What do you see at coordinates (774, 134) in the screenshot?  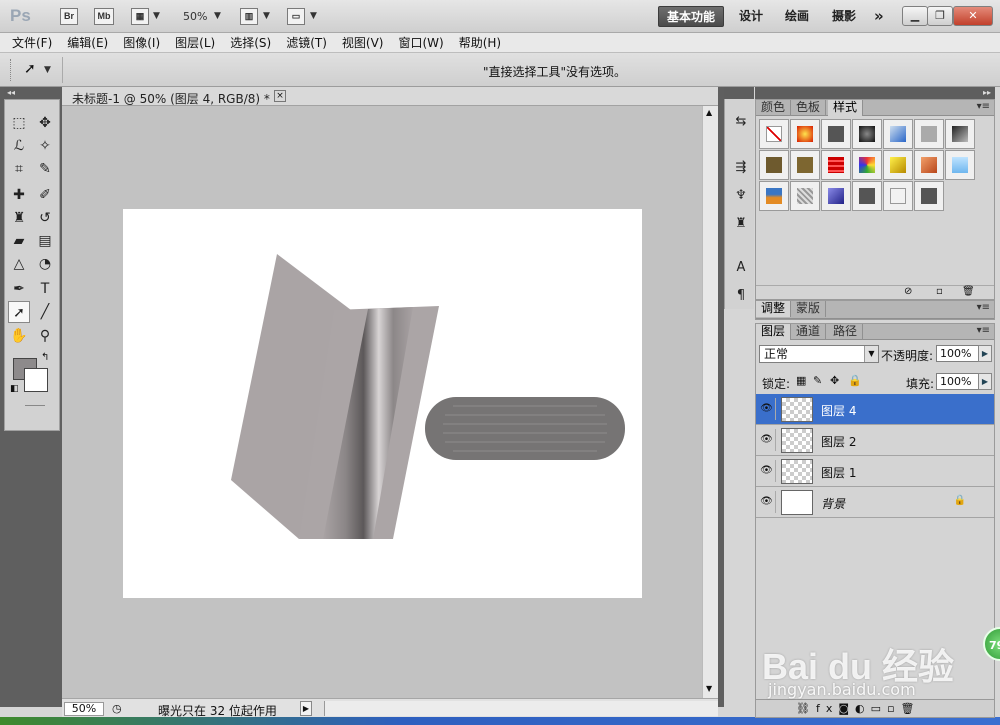 I see `style-none` at bounding box center [774, 134].